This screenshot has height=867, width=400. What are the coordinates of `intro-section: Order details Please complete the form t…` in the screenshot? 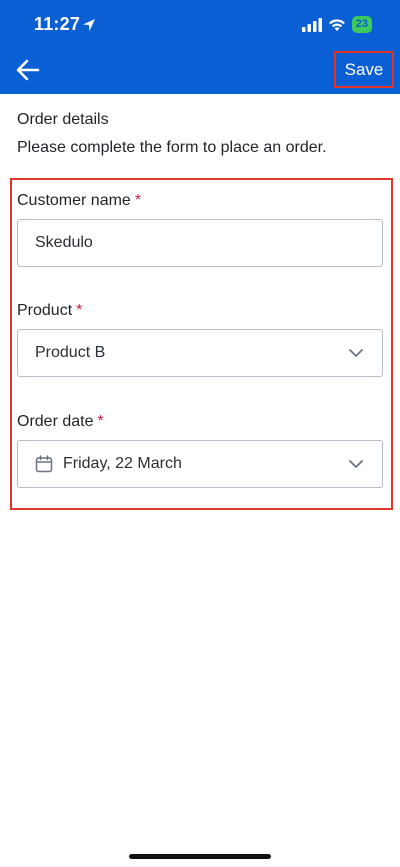 It's located at (200, 134).